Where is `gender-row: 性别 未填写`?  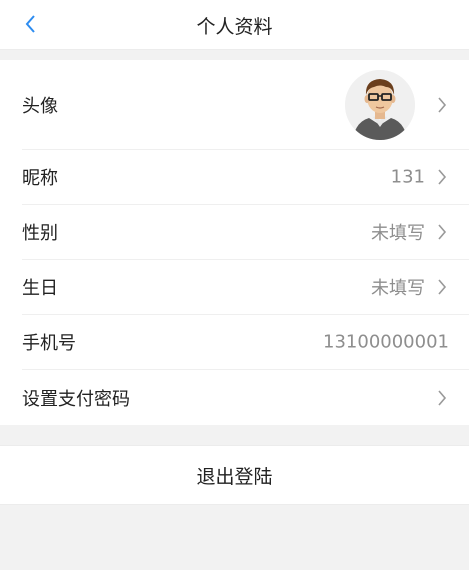 gender-row: 性别 未填写 is located at coordinates (245, 232).